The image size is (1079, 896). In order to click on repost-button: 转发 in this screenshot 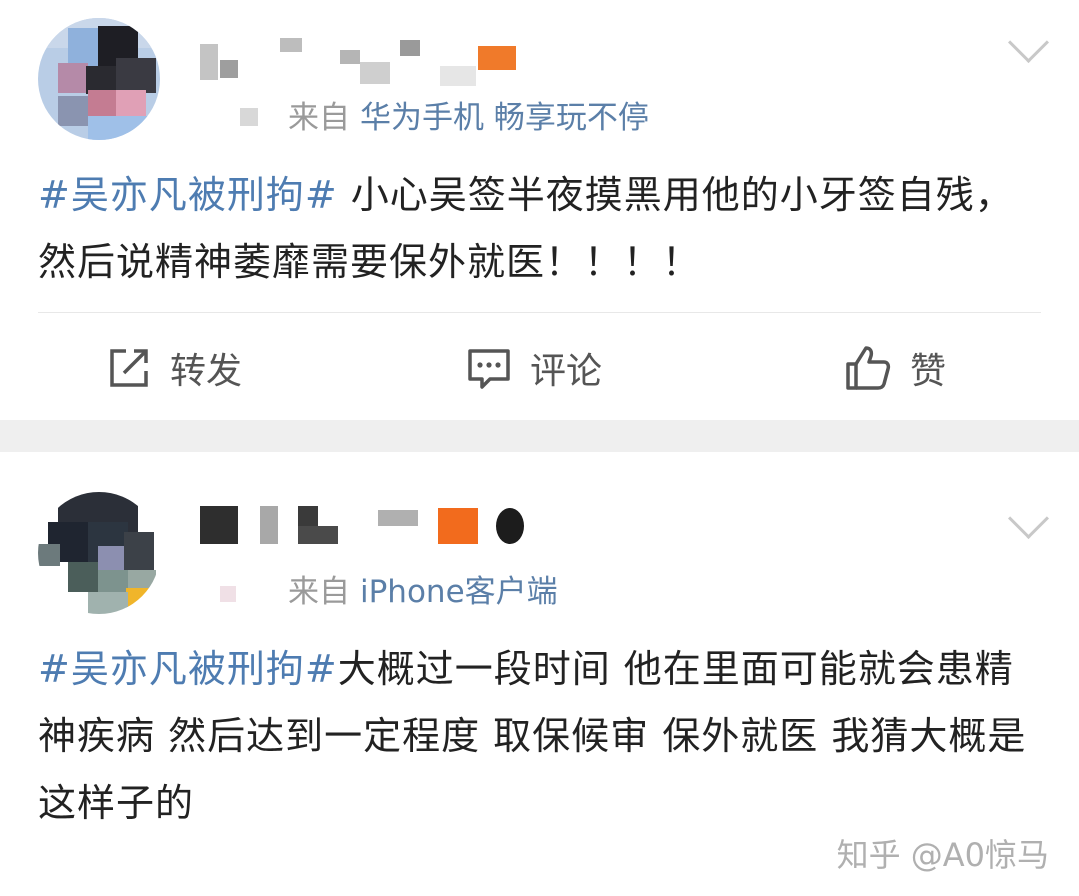, I will do `click(174, 368)`.